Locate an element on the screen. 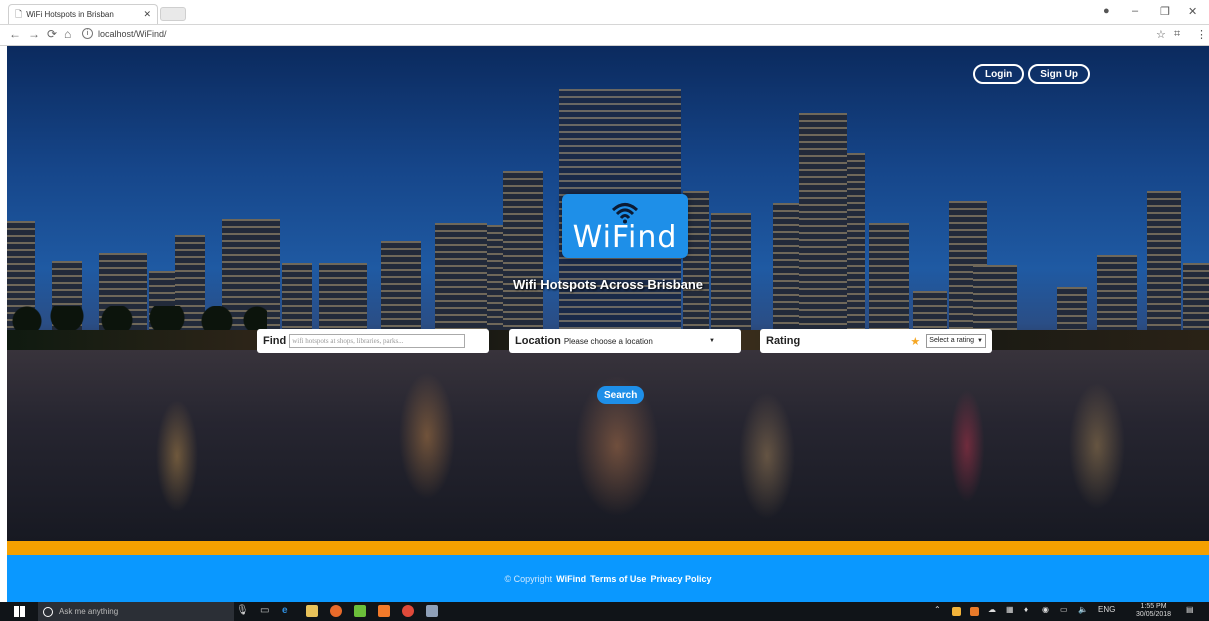 The image size is (1209, 621). wifind-logo: WiFind is located at coordinates (625, 226).